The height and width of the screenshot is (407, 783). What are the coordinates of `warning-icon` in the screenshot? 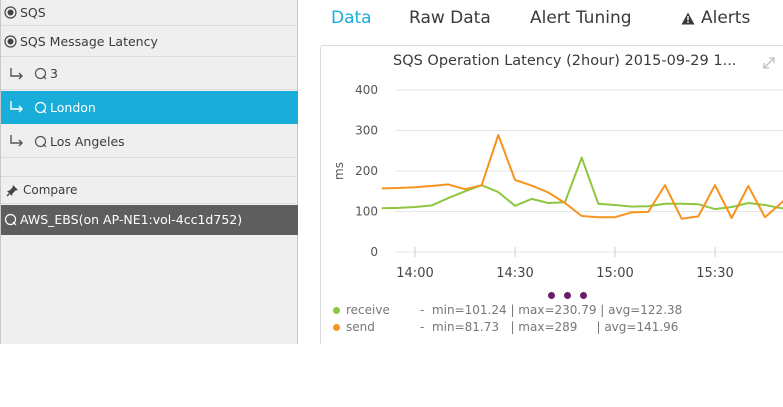 It's located at (688, 18).